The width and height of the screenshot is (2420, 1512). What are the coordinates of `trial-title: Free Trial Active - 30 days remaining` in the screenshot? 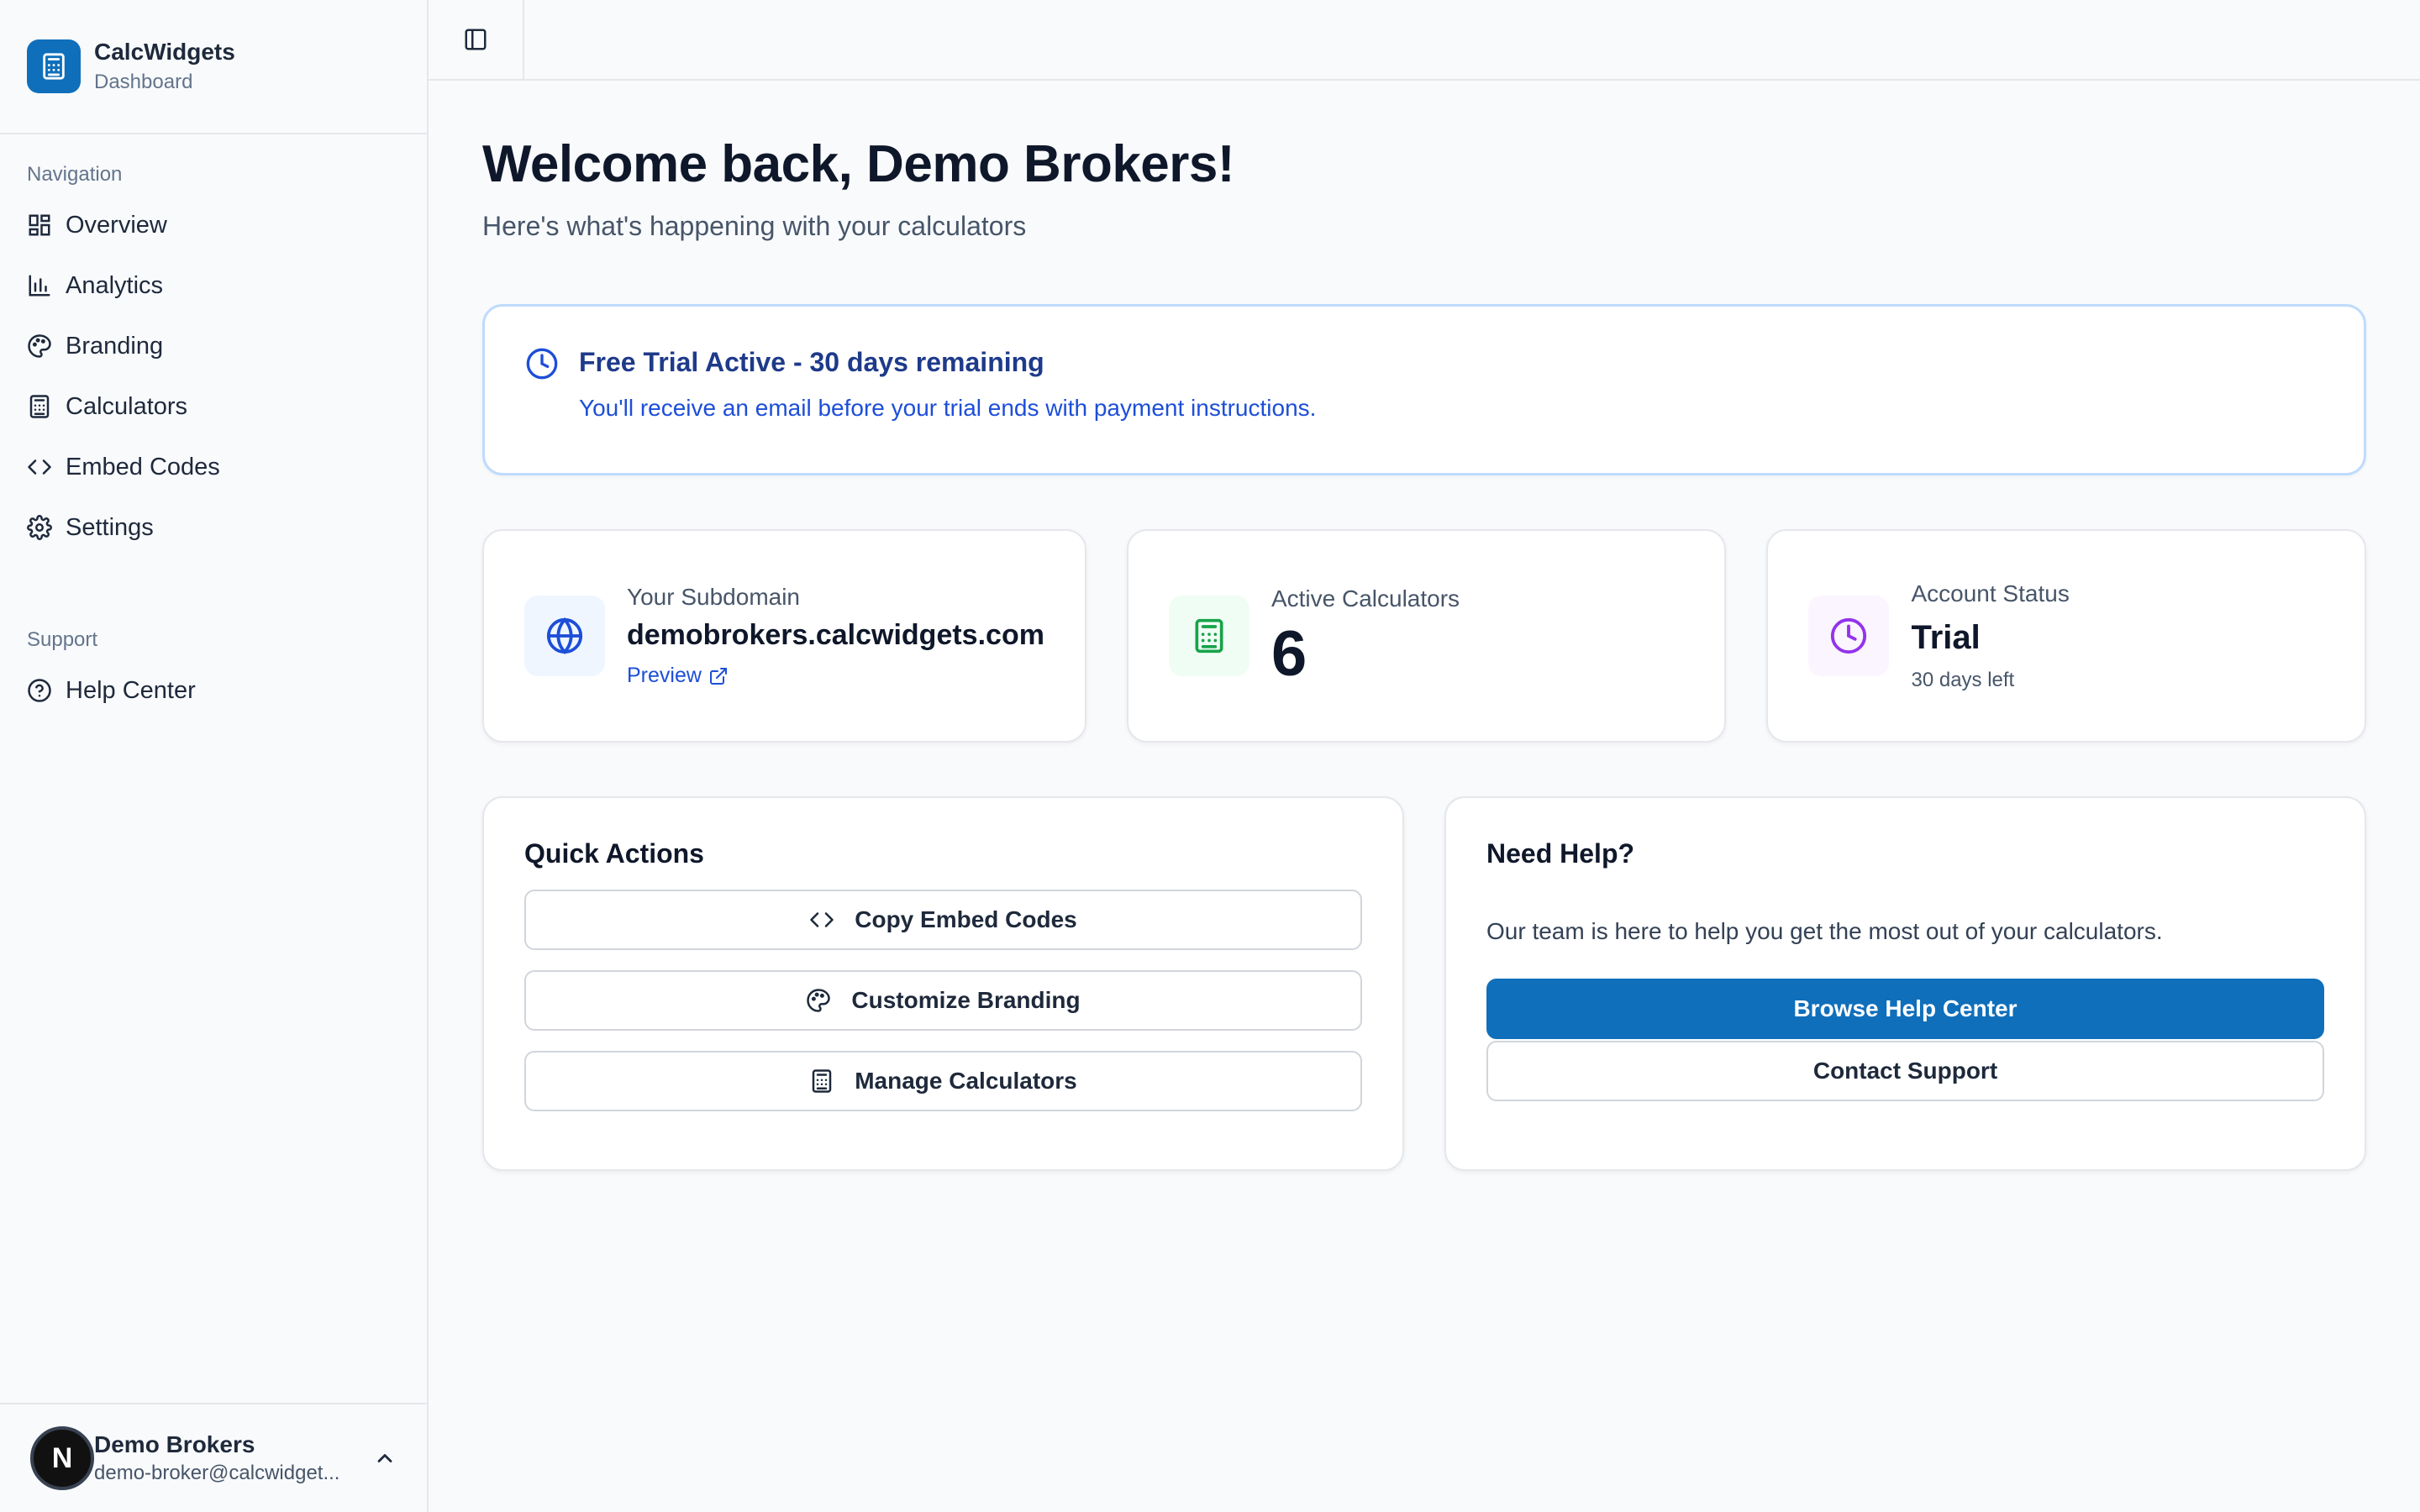 It's located at (811, 362).